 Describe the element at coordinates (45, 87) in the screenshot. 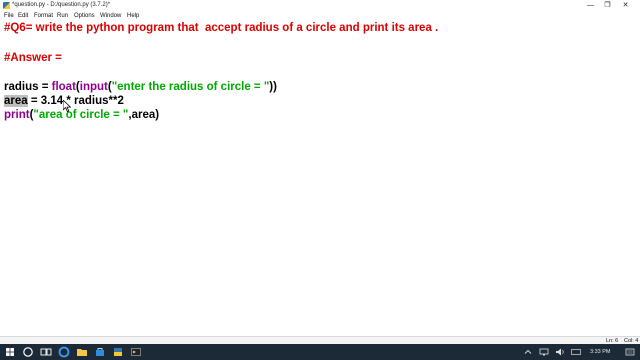

I see `token-assign: =` at that location.